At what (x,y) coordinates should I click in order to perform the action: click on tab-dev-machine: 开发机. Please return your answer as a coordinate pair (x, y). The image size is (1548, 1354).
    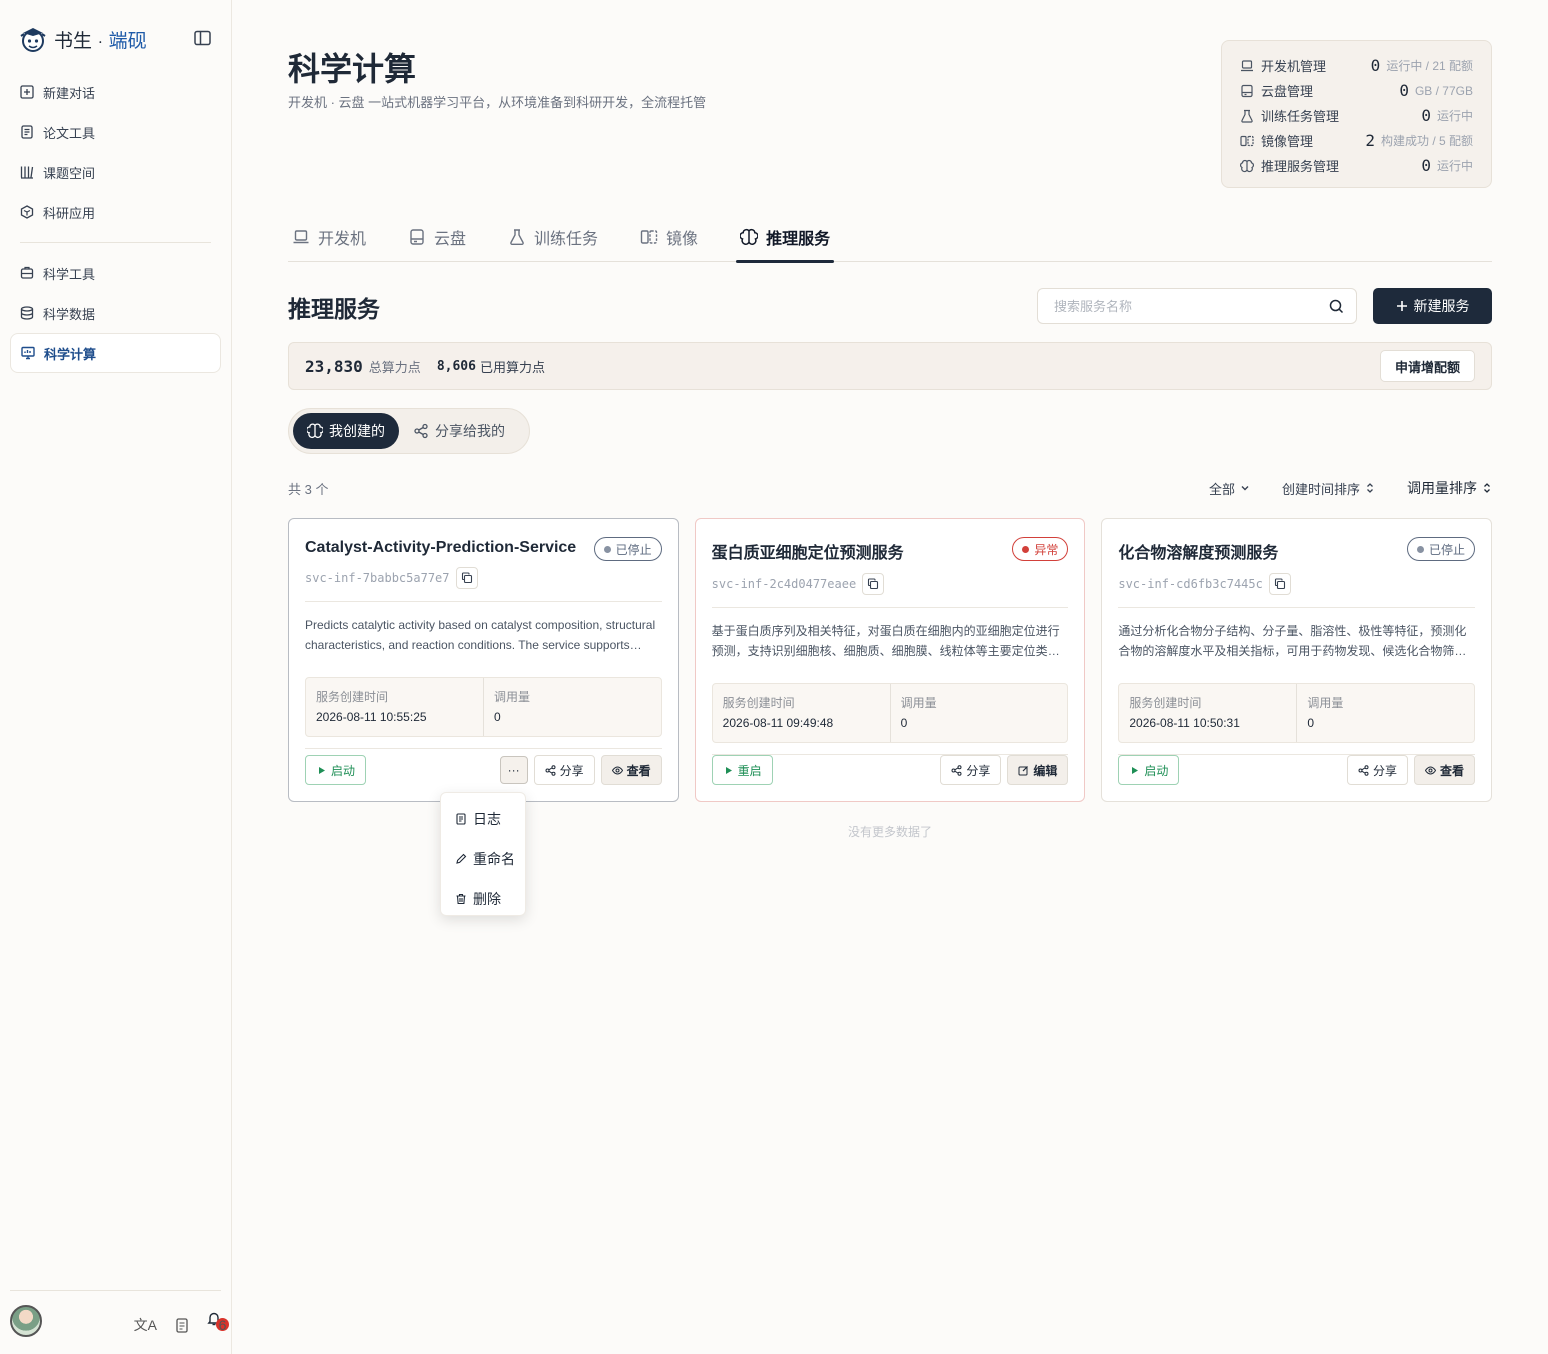
    Looking at the image, I should click on (329, 237).